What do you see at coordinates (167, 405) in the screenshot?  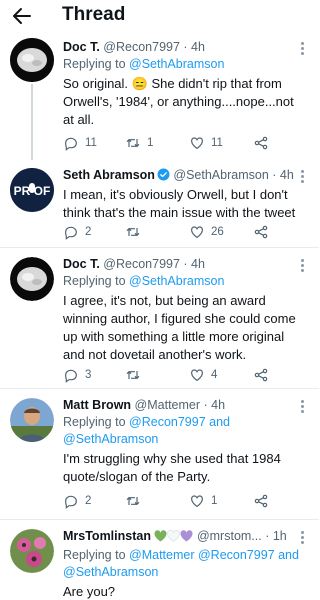 I see `author-handle: @Mattemer` at bounding box center [167, 405].